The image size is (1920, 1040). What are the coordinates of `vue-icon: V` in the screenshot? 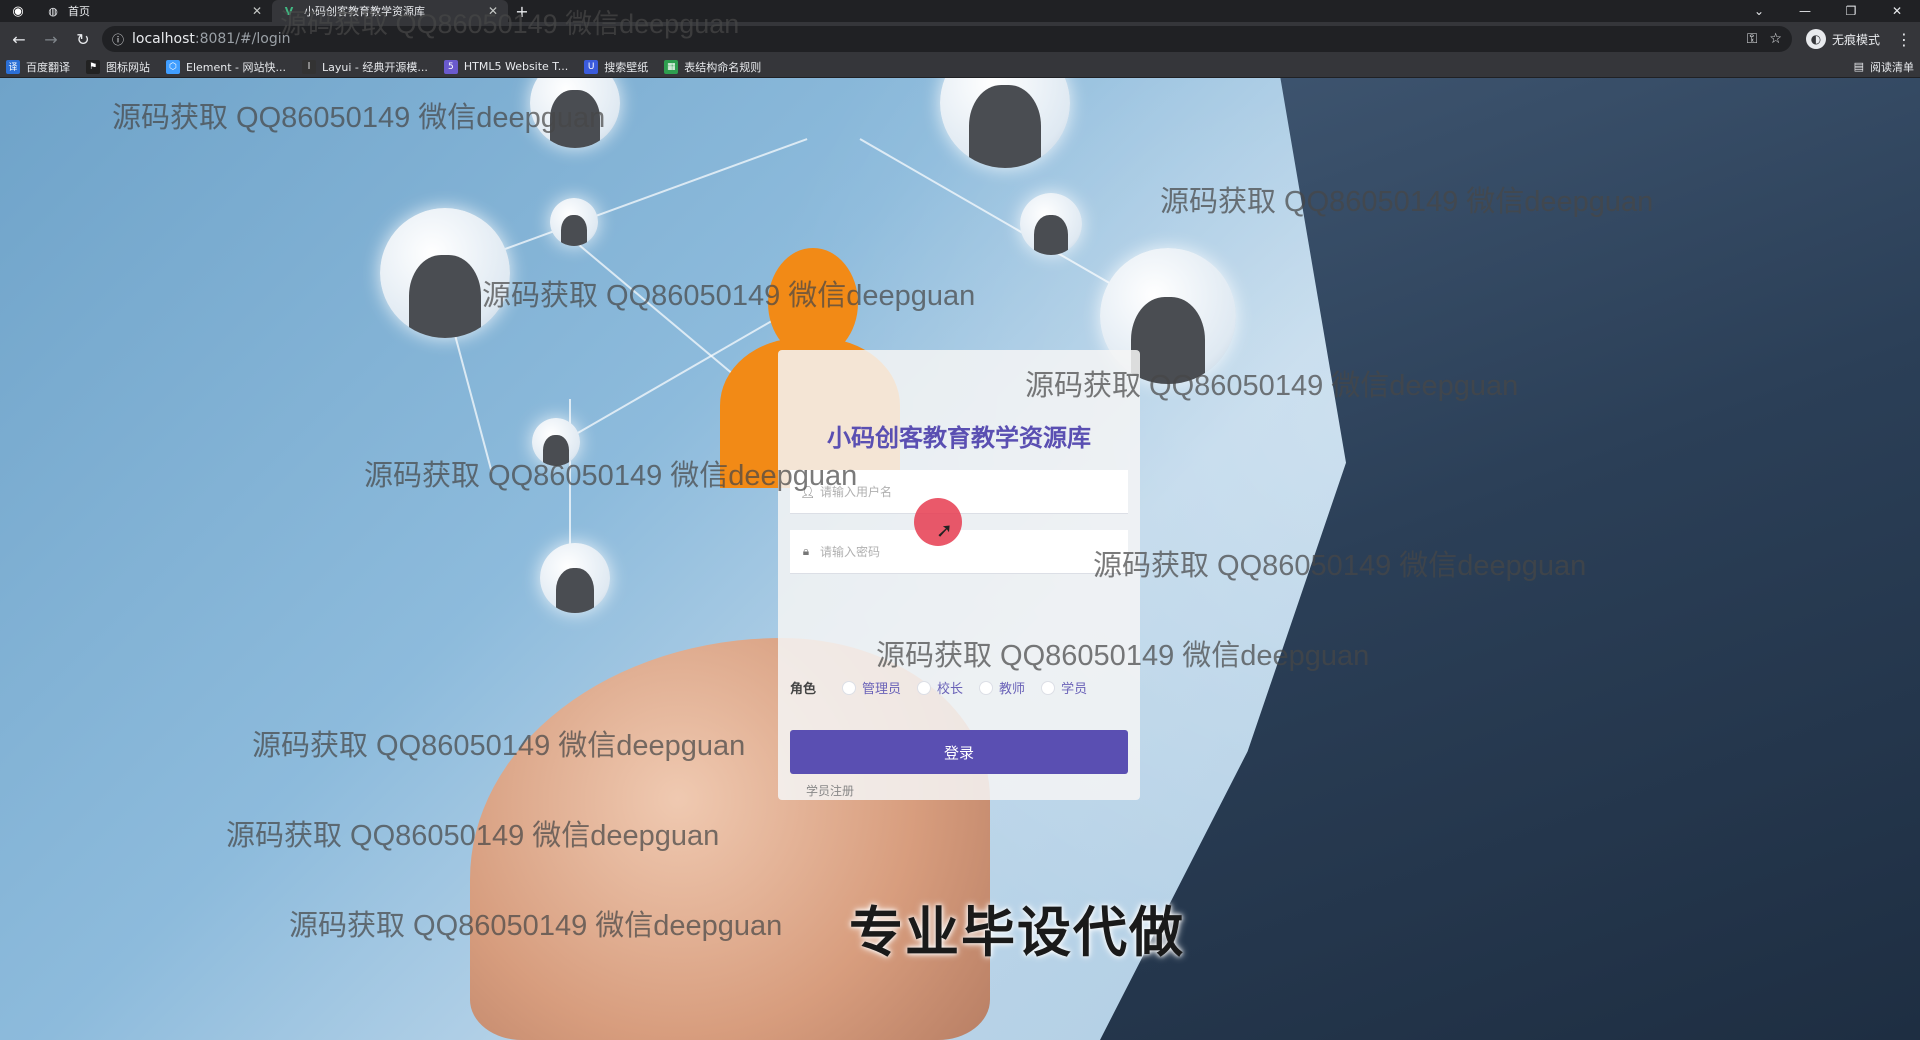 It's located at (289, 11).